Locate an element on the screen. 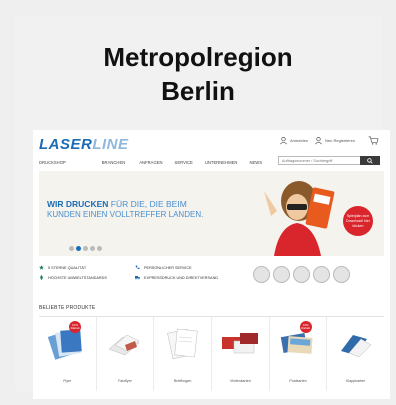 This screenshot has width=396, height=405. product-falzflyer: Falzflyer is located at coordinates (126, 354).